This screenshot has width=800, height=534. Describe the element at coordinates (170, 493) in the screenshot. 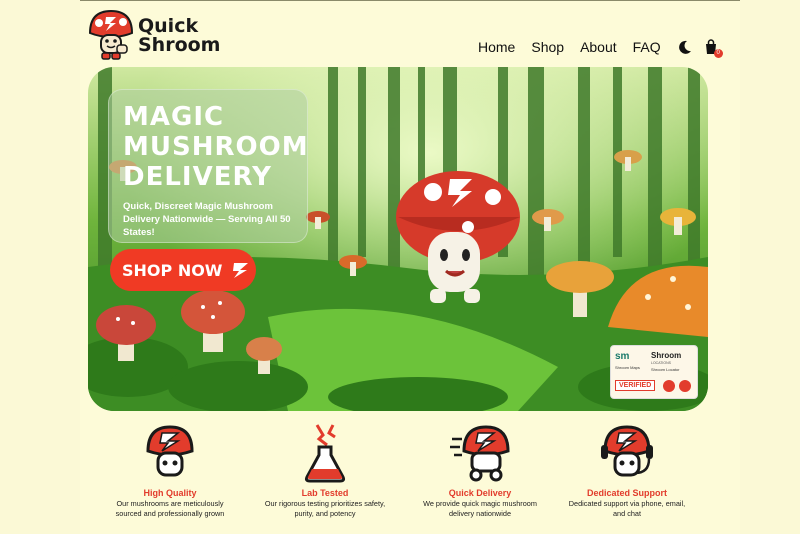

I see `feature-title: High Quality` at that location.